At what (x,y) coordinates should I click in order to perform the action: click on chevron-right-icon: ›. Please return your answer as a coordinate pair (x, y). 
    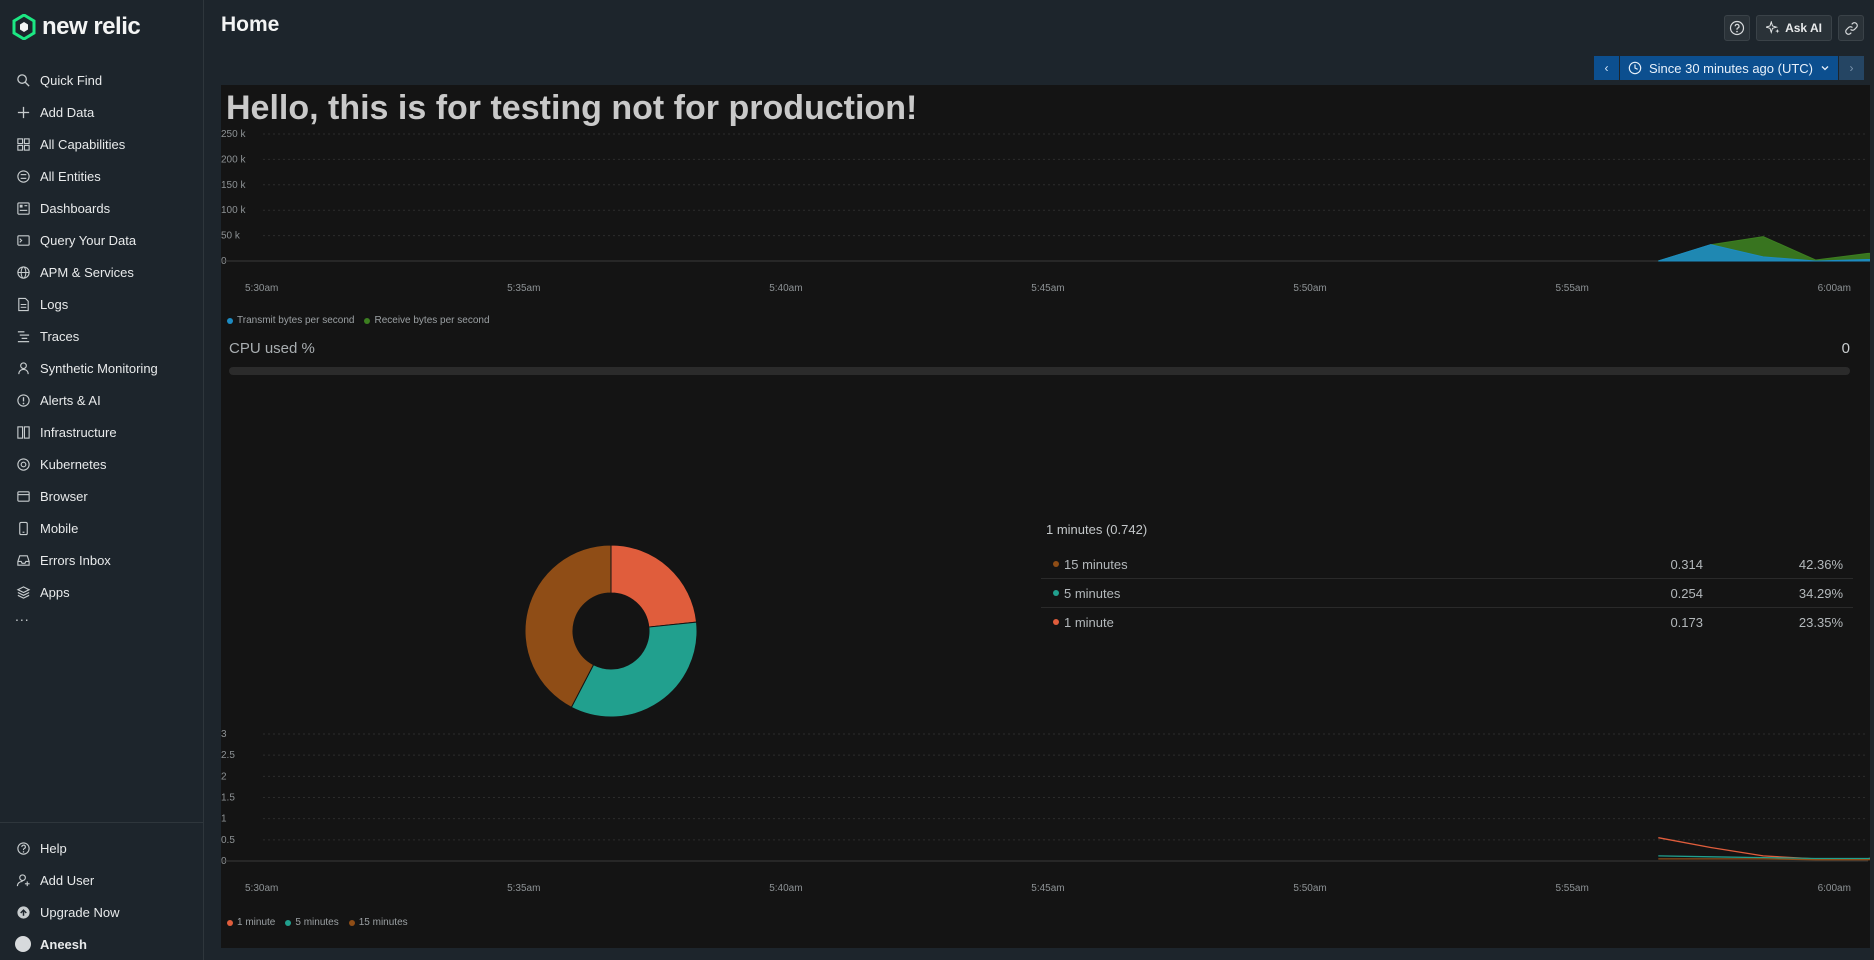
    Looking at the image, I should click on (1851, 68).